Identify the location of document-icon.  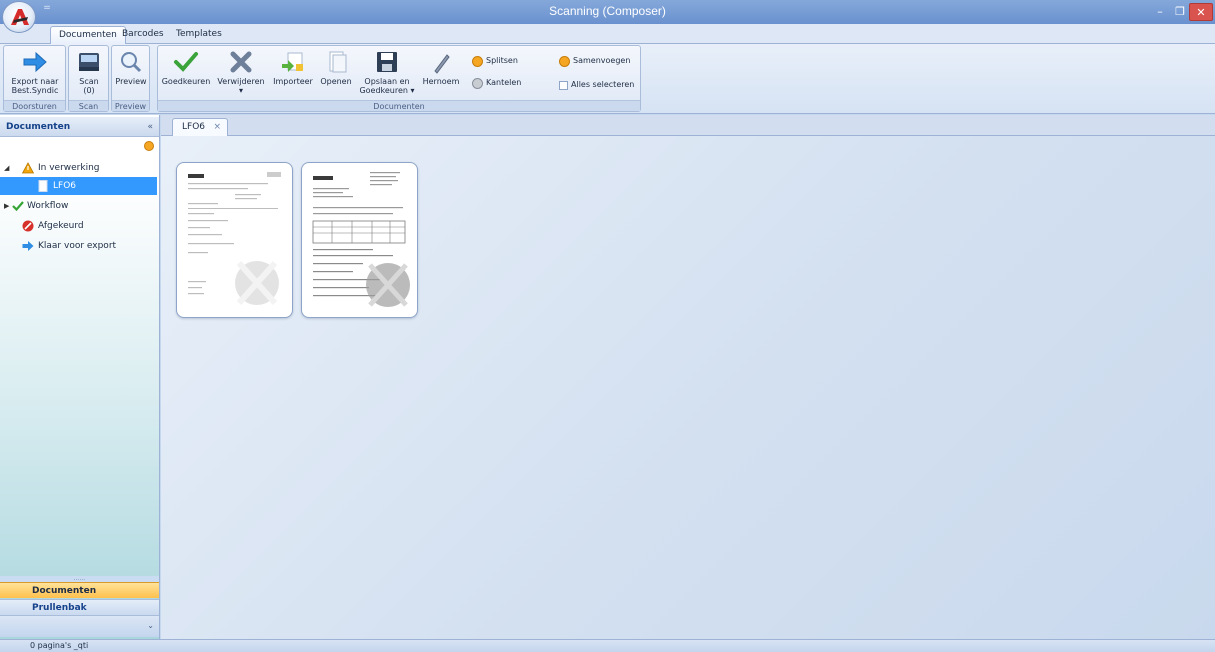
(43, 186).